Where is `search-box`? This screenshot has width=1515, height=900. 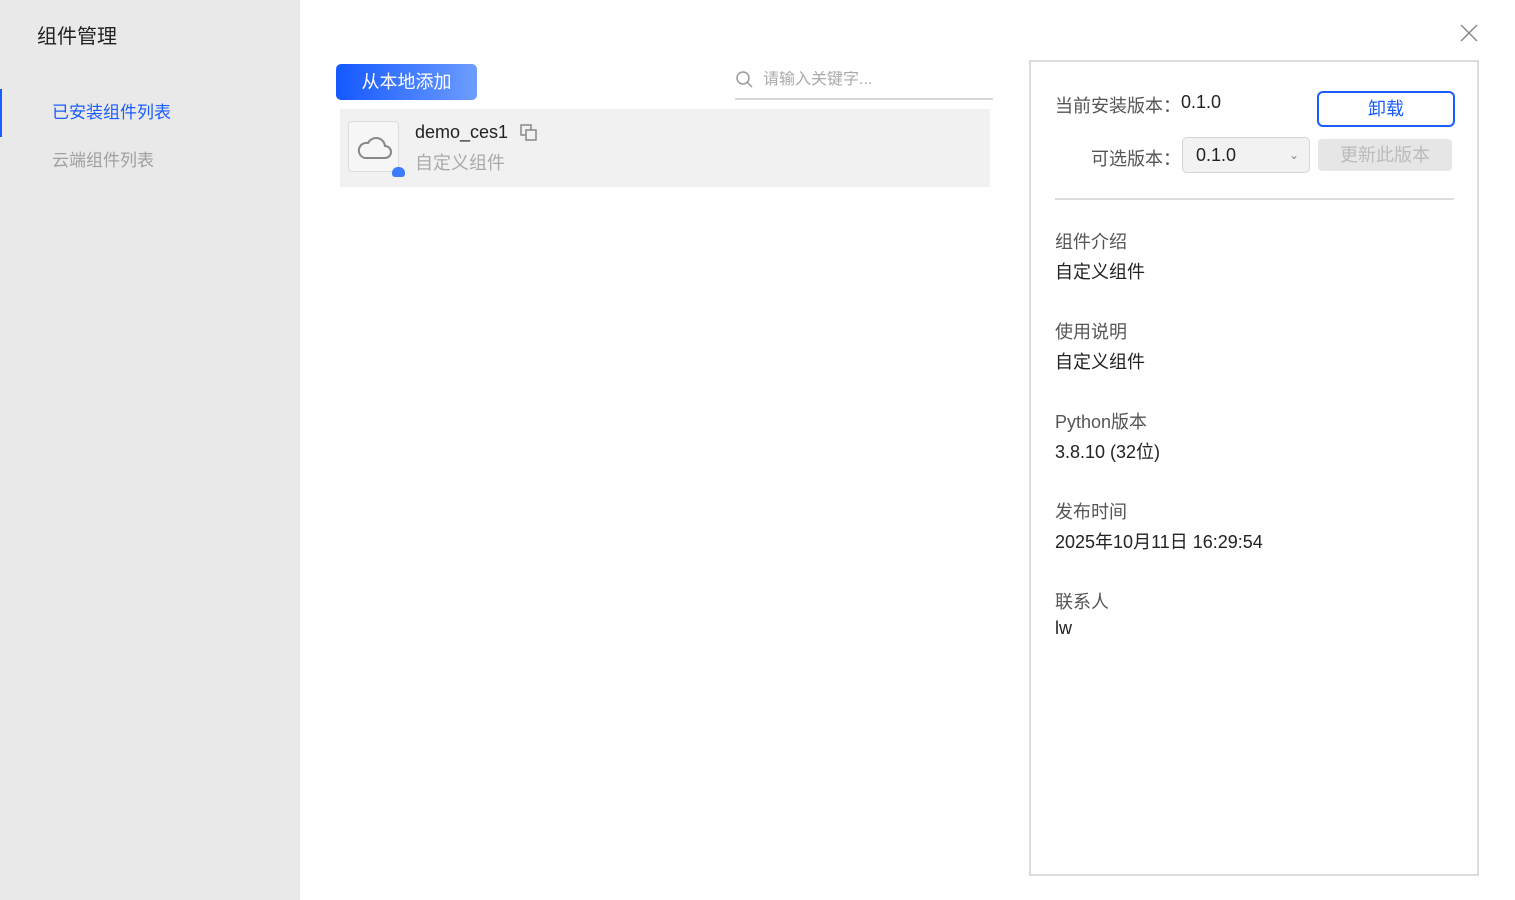
search-box is located at coordinates (864, 81).